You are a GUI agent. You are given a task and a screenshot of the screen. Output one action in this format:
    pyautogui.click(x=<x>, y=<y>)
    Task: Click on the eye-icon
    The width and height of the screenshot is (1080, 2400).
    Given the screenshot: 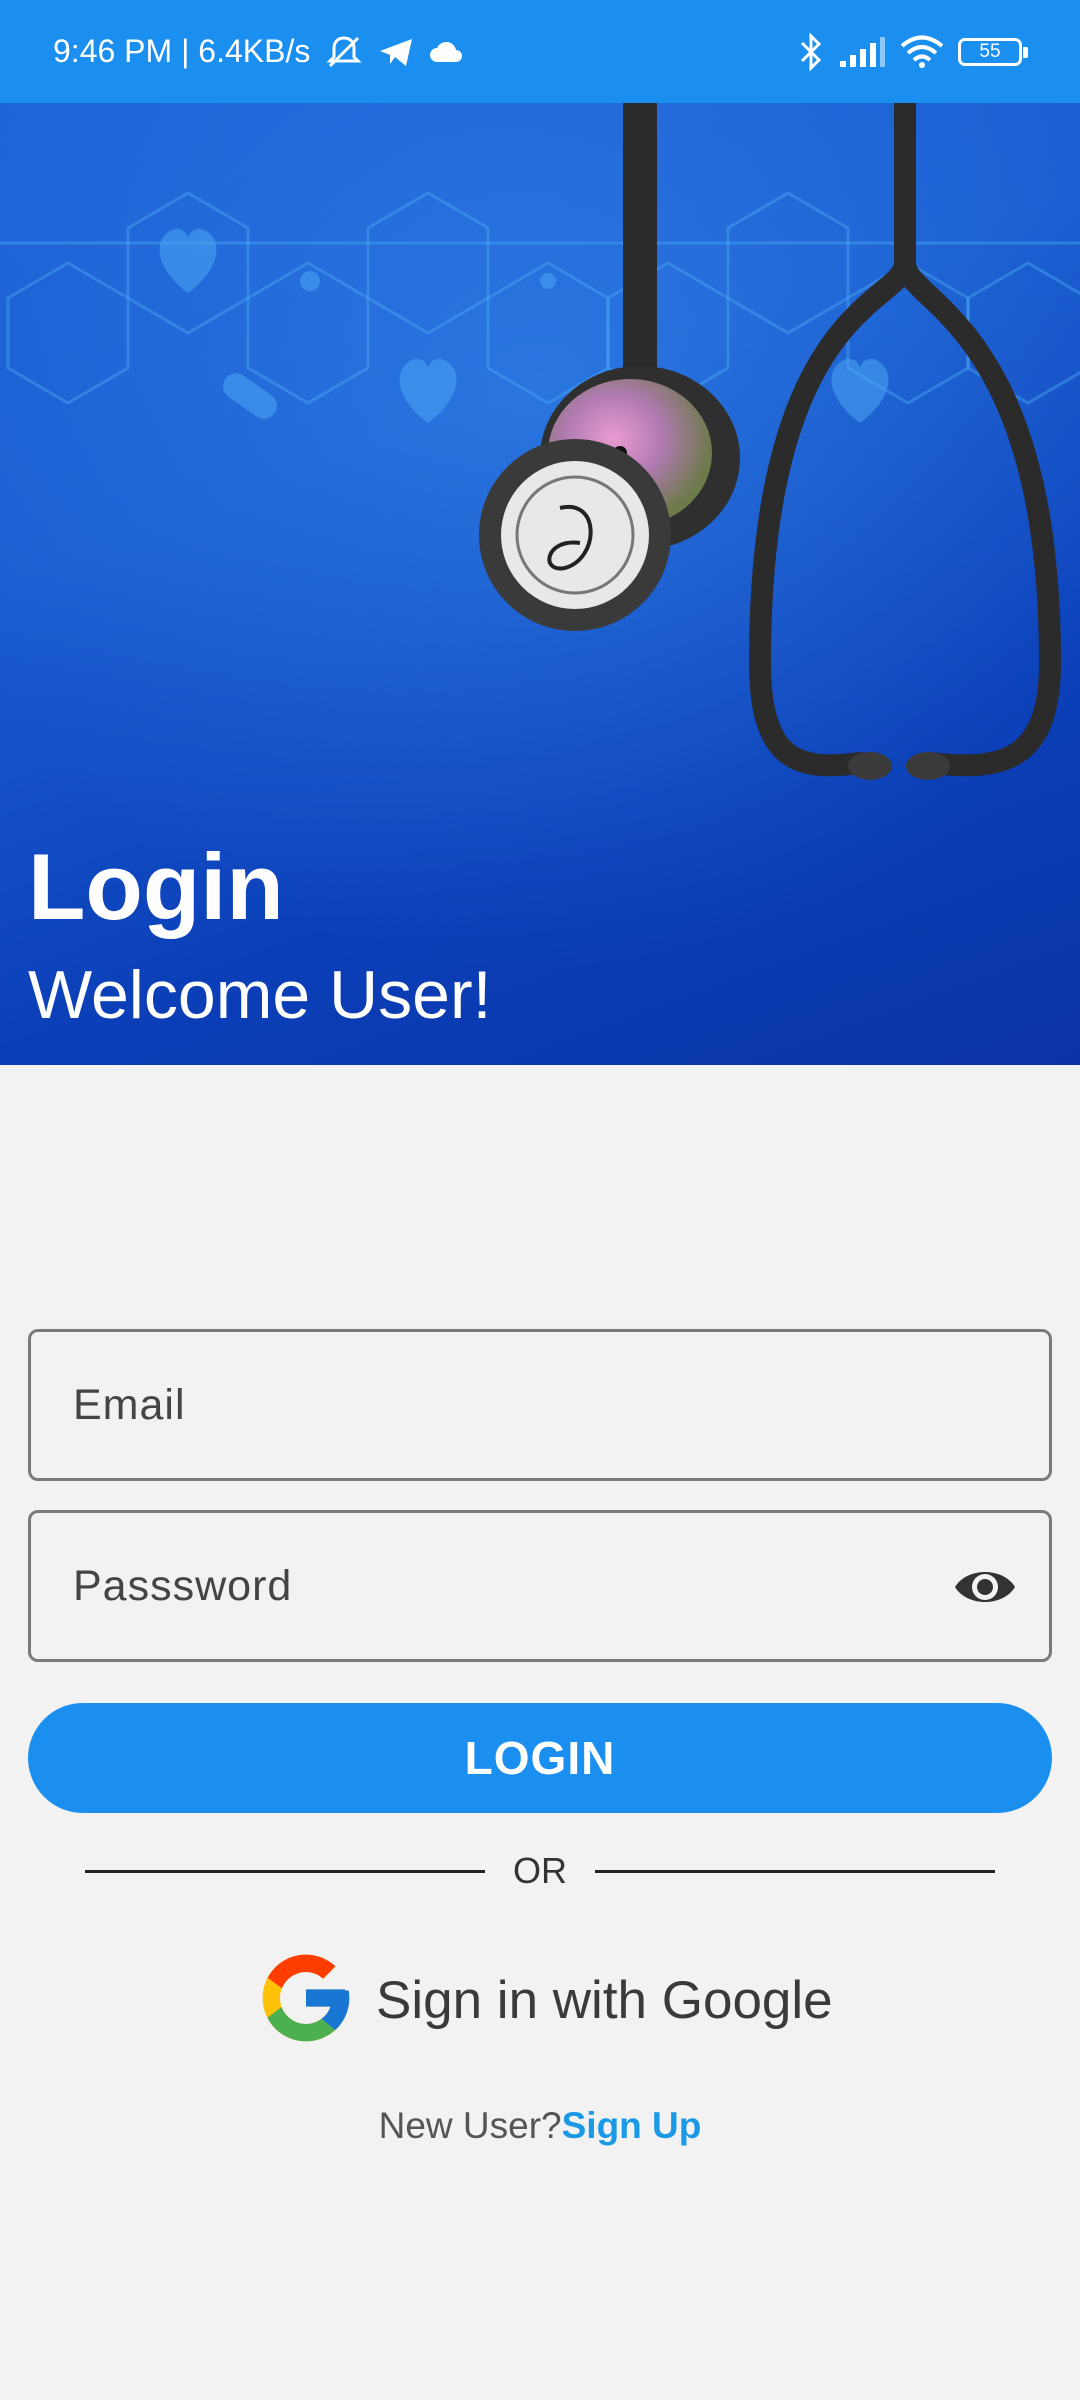 What is the action you would take?
    pyautogui.click(x=985, y=1589)
    